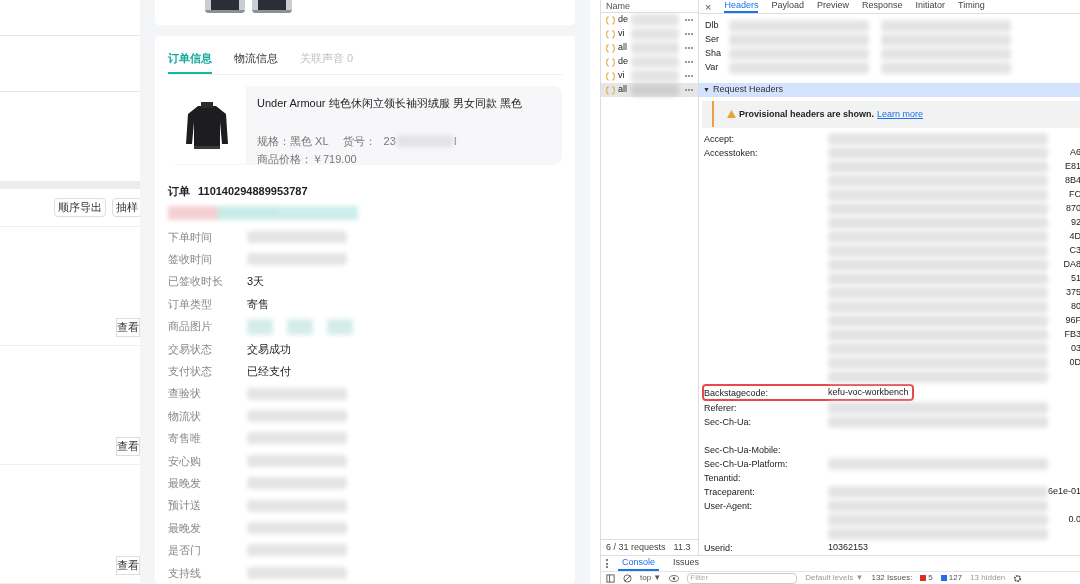 The height and width of the screenshot is (584, 1080). What do you see at coordinates (712, 40) in the screenshot?
I see `header-name: Ser` at bounding box center [712, 40].